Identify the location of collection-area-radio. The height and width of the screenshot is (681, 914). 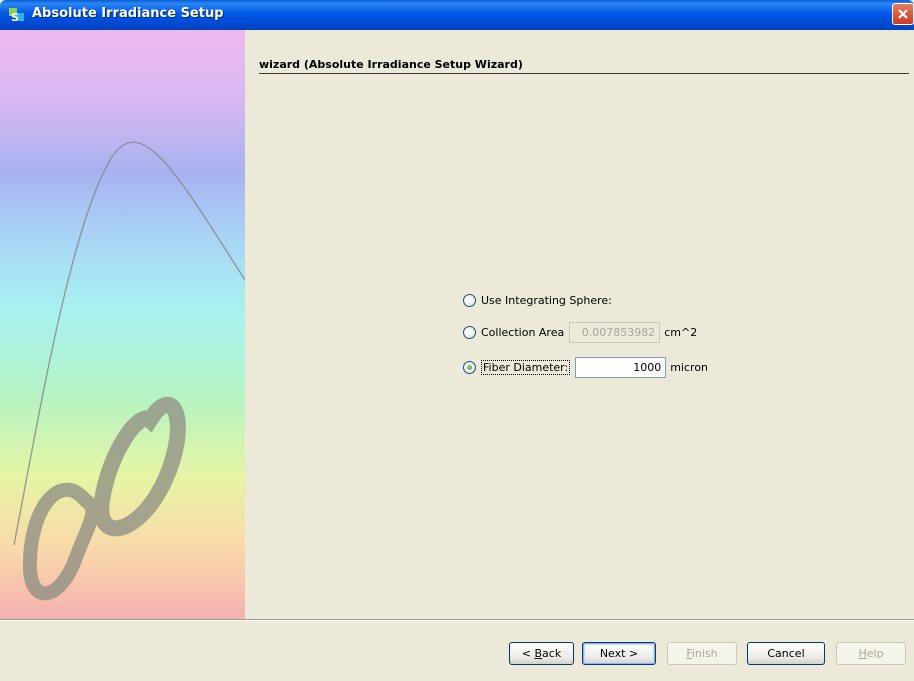
(469, 332).